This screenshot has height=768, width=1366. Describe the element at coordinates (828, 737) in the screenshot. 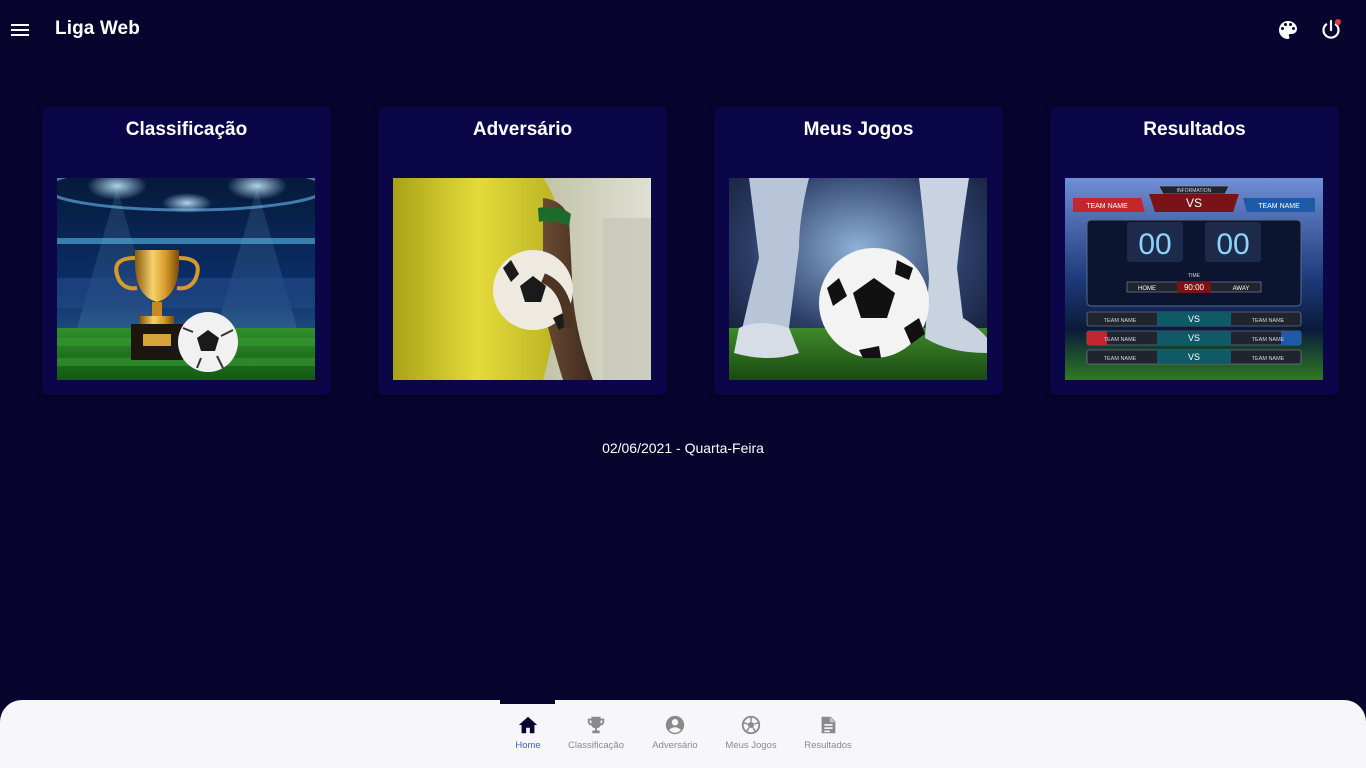

I see `nav-item-resultados: Resultados` at that location.